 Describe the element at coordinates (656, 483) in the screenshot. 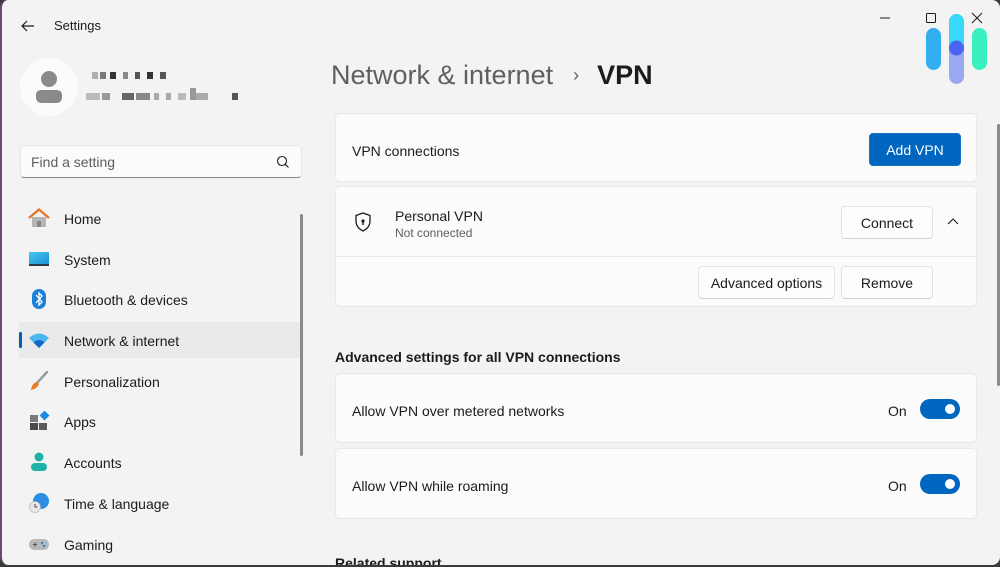

I see `setting-card-roaming: Allow VPN while roaming On` at that location.